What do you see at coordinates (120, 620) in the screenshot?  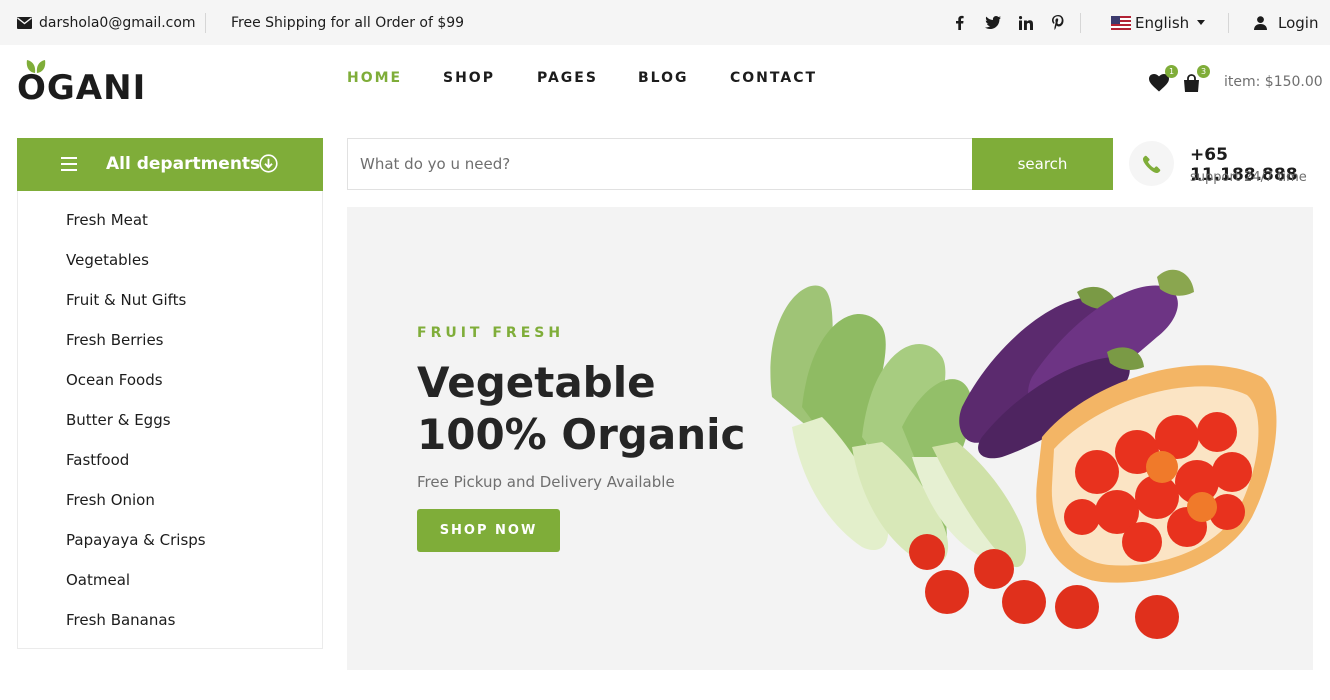 I see `dept-item-fresh-bananas: Fresh Bananas` at bounding box center [120, 620].